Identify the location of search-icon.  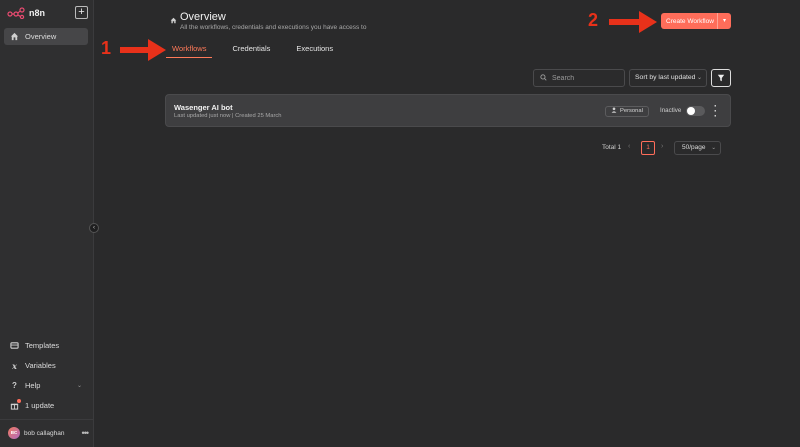
(543, 78).